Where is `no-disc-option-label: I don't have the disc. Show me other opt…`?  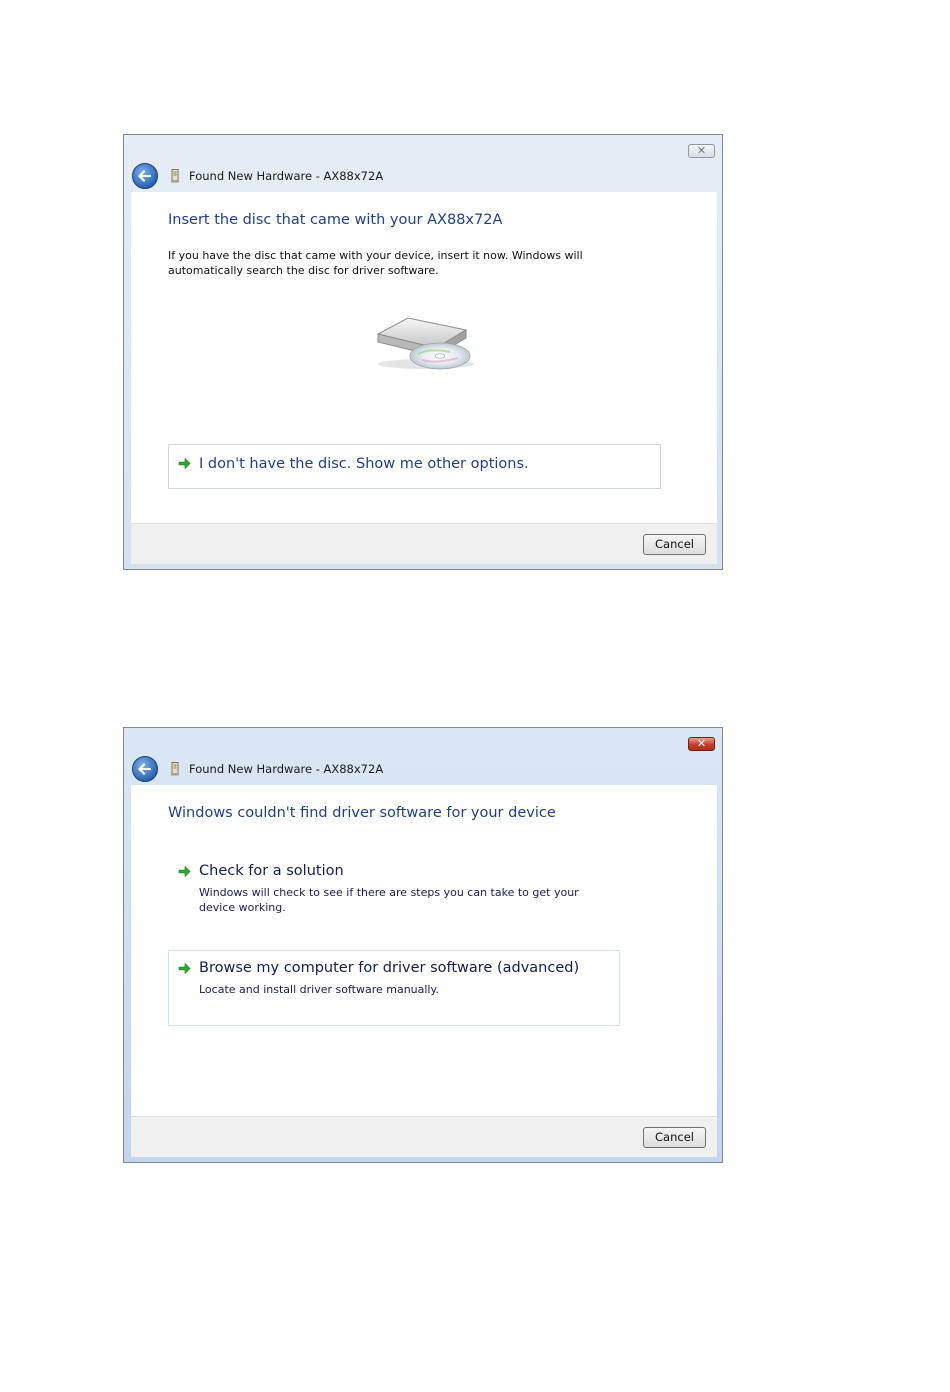
no-disc-option-label: I don't have the disc. Show me other opt… is located at coordinates (364, 464).